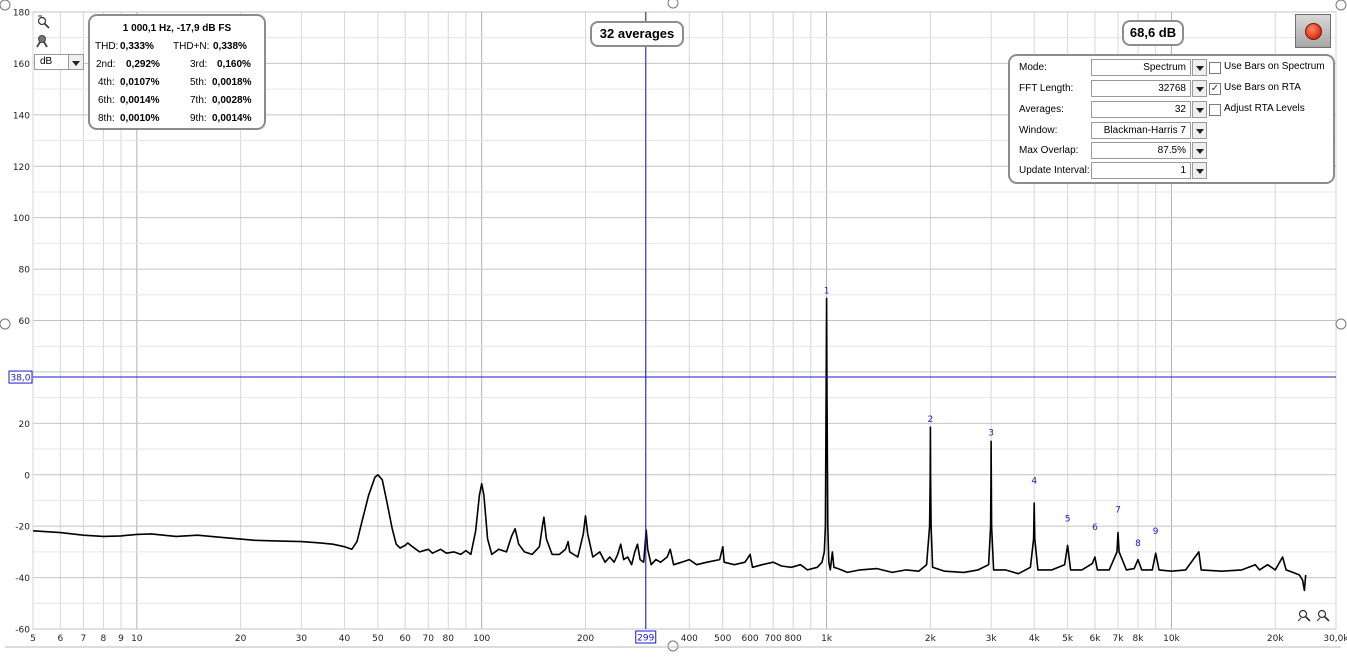 The height and width of the screenshot is (663, 1347). I want to click on stat-label: 8th:, so click(106, 118).